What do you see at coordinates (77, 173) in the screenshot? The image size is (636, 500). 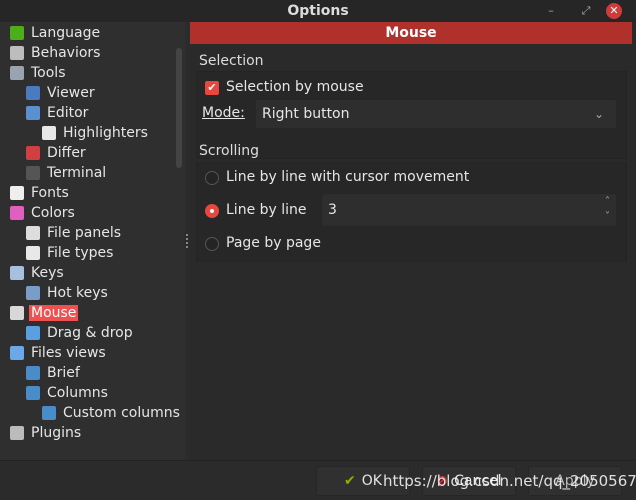 I see `tree-item-label: Terminal` at bounding box center [77, 173].